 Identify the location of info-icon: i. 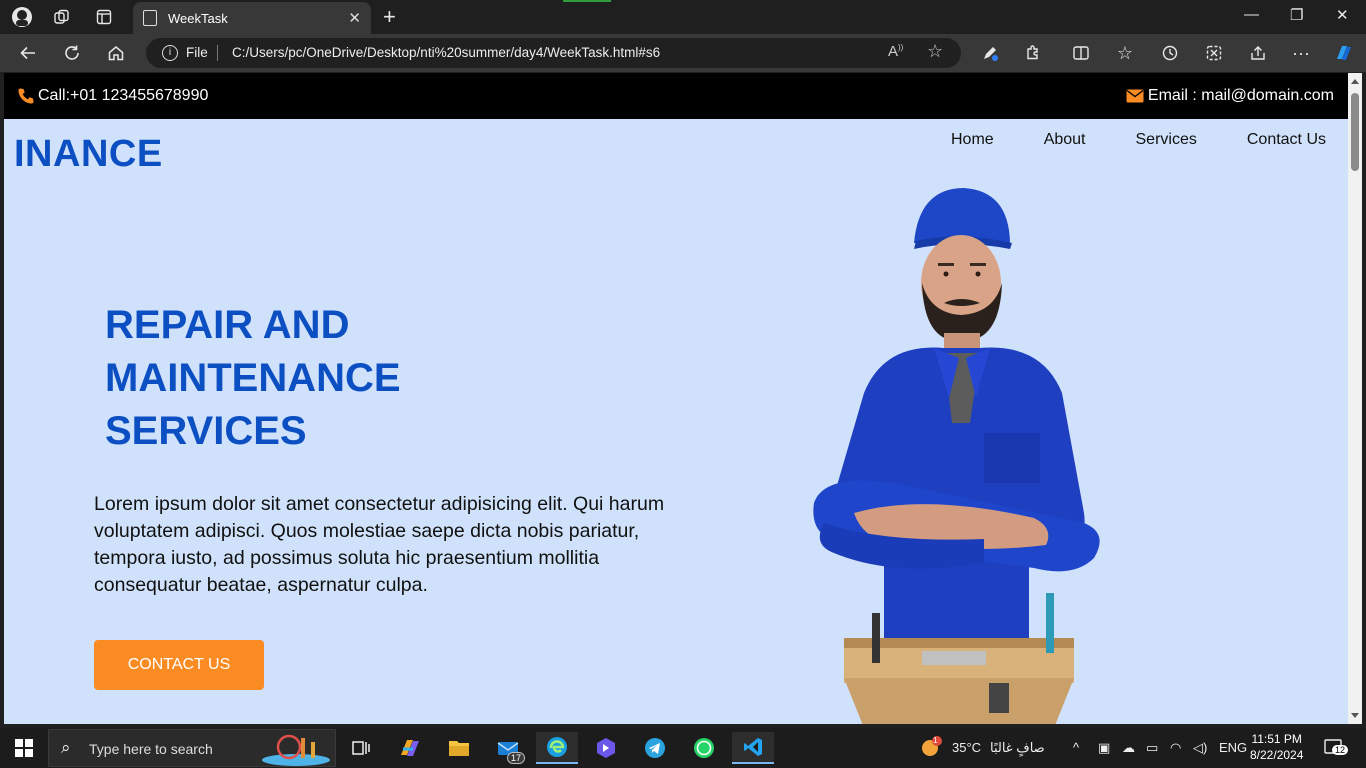
(170, 53).